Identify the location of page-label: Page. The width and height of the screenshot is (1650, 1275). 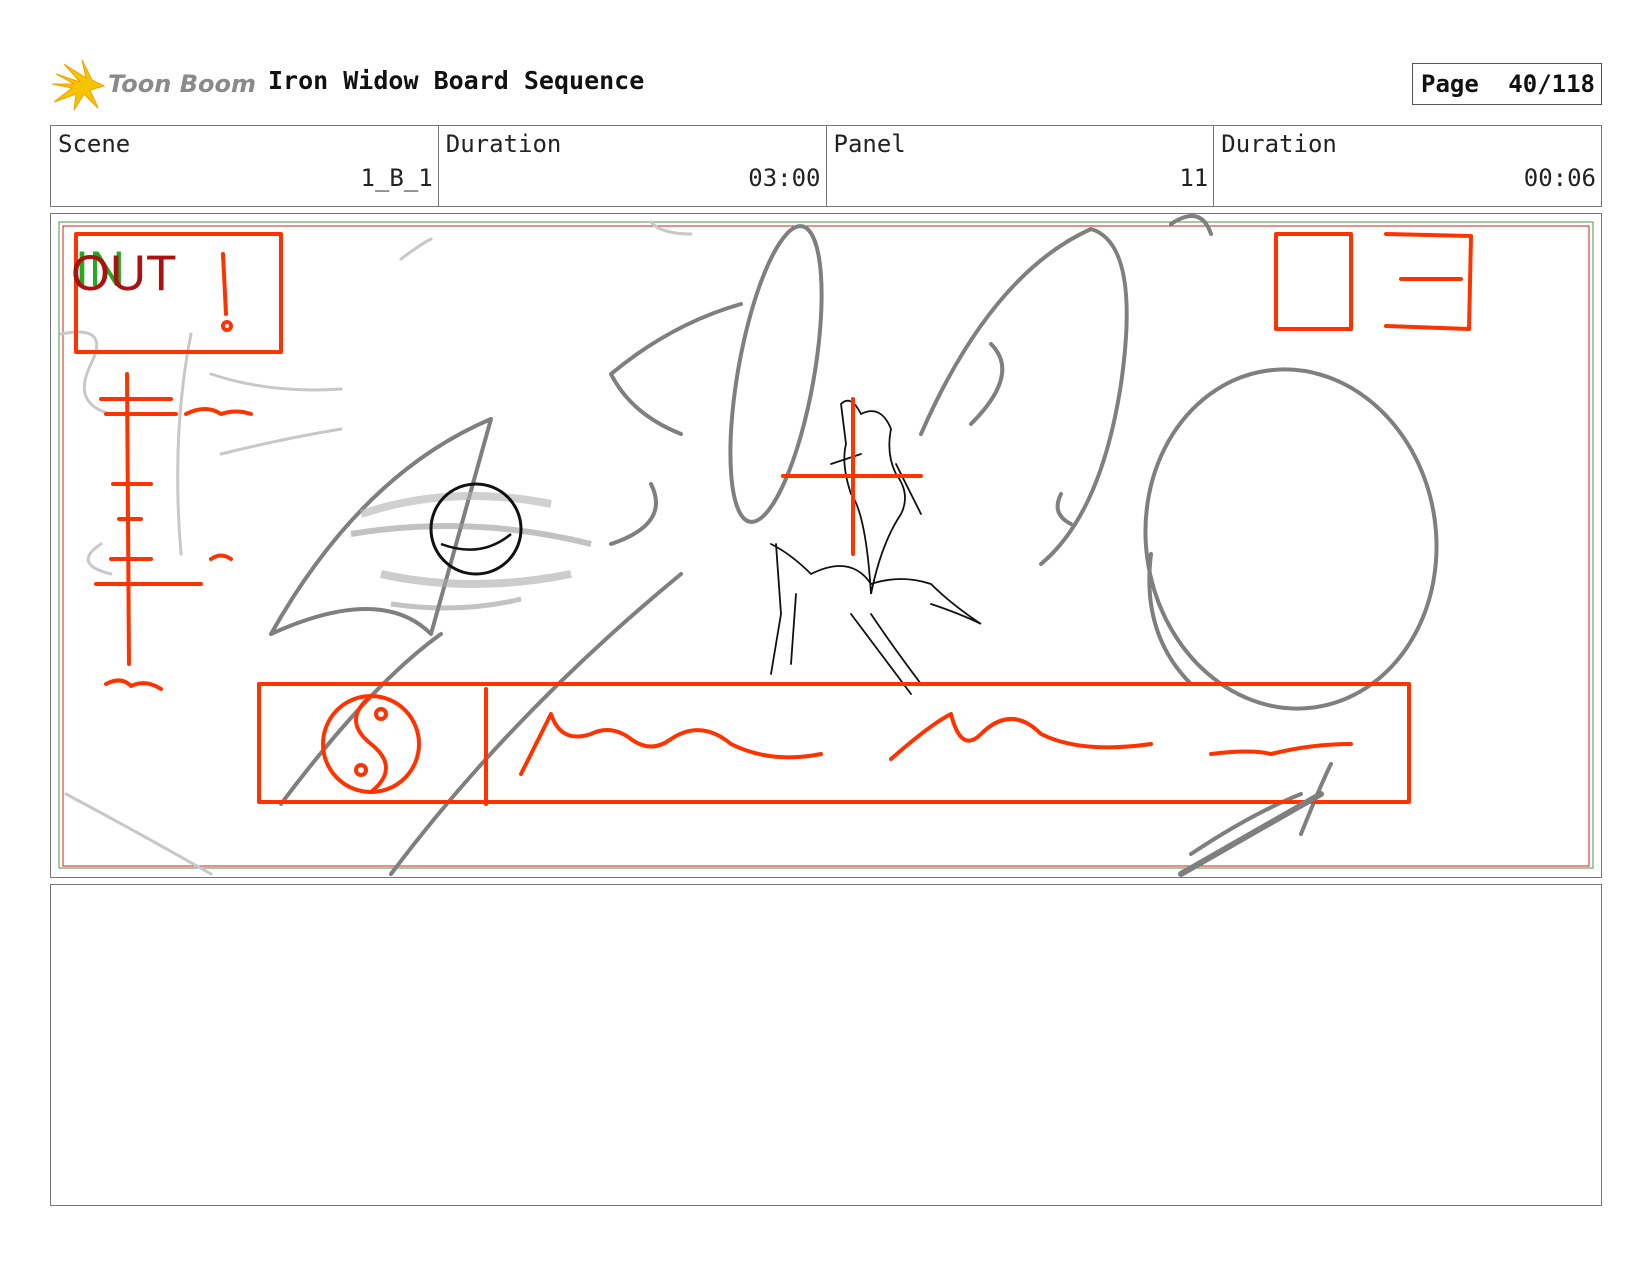
(1450, 84).